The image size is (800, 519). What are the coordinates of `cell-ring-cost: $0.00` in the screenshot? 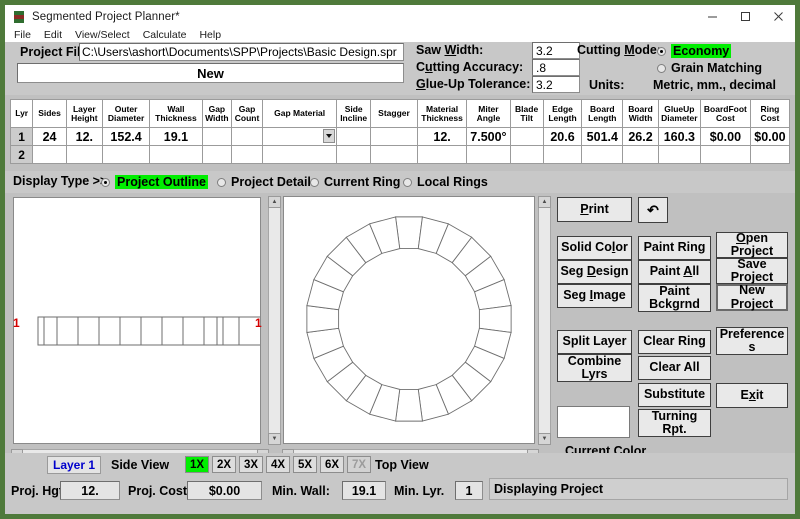 It's located at (770, 136).